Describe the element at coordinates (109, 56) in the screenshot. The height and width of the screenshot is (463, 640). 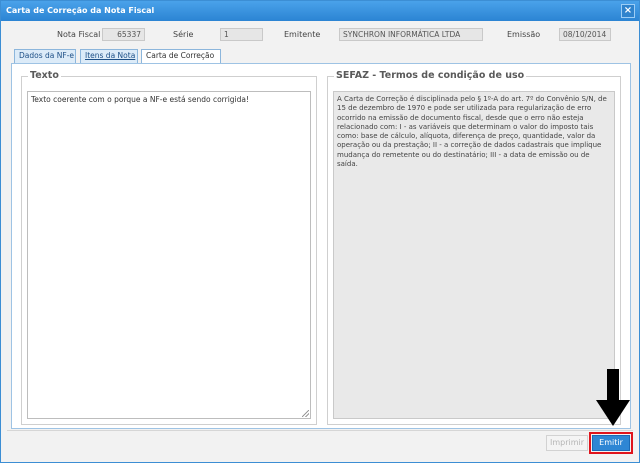
I see `tab-itens-nota: Itens da Nota` at that location.